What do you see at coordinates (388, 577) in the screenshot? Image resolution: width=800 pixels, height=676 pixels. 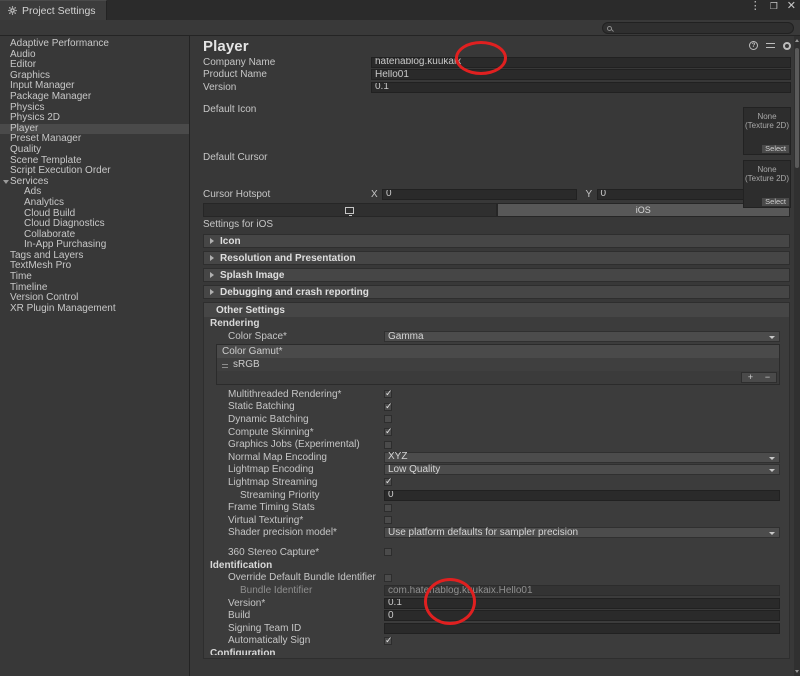 I see `override-default-bundle-identifier-checkbox` at bounding box center [388, 577].